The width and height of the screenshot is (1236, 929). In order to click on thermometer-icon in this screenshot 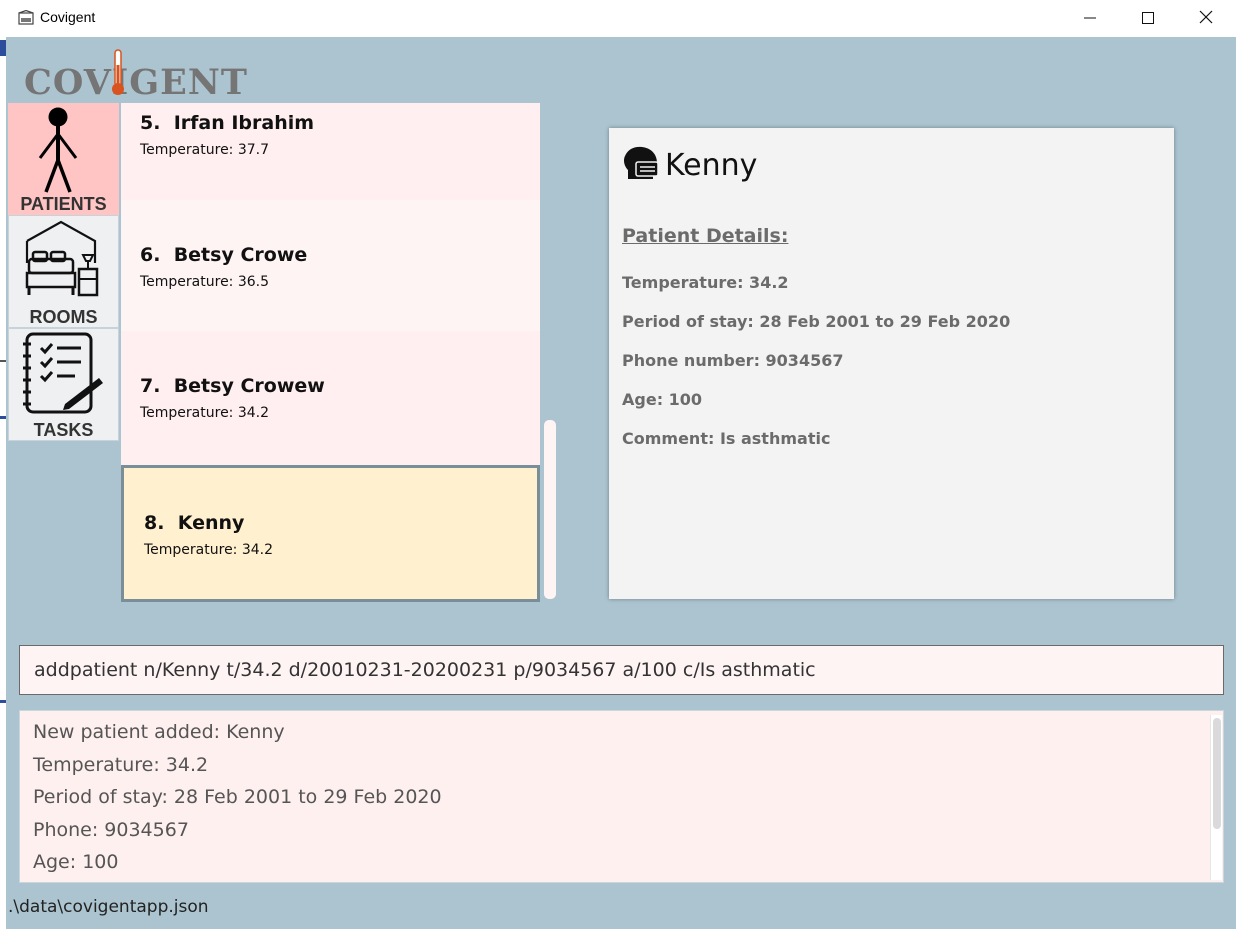, I will do `click(118, 75)`.